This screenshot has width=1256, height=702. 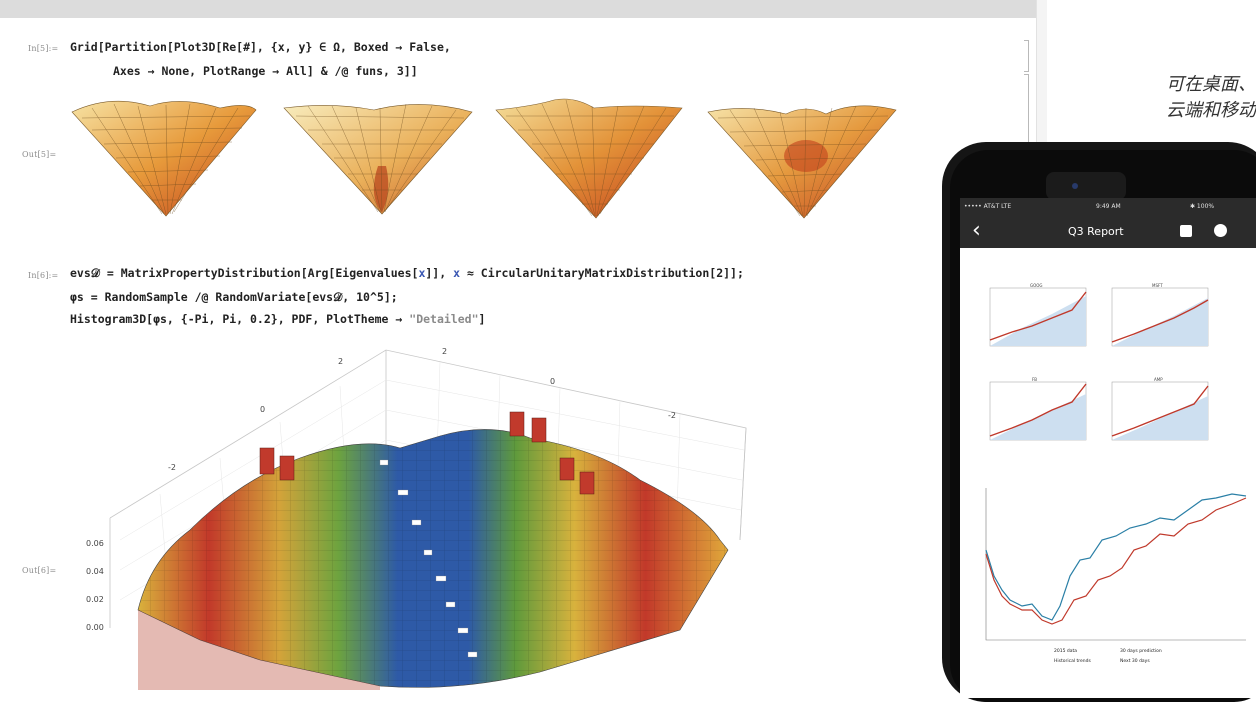 I want to click on x-tick-label: 2, so click(x=340, y=361).